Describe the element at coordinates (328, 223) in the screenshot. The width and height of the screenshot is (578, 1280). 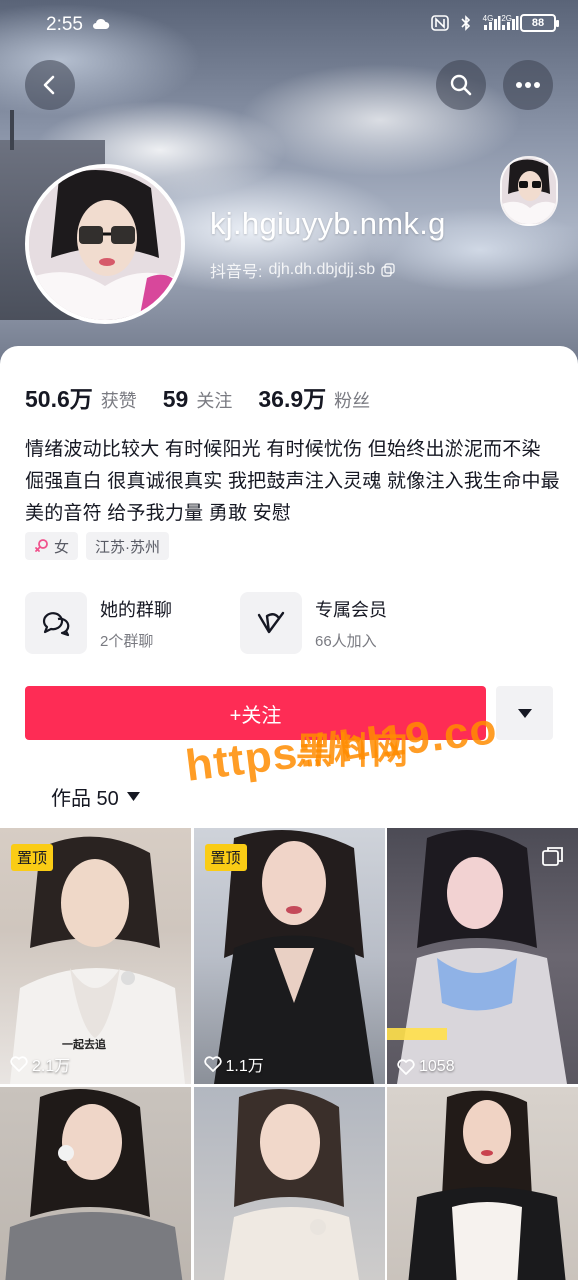
I see `profile-username: kj.hgiuyyb.nmk.g` at that location.